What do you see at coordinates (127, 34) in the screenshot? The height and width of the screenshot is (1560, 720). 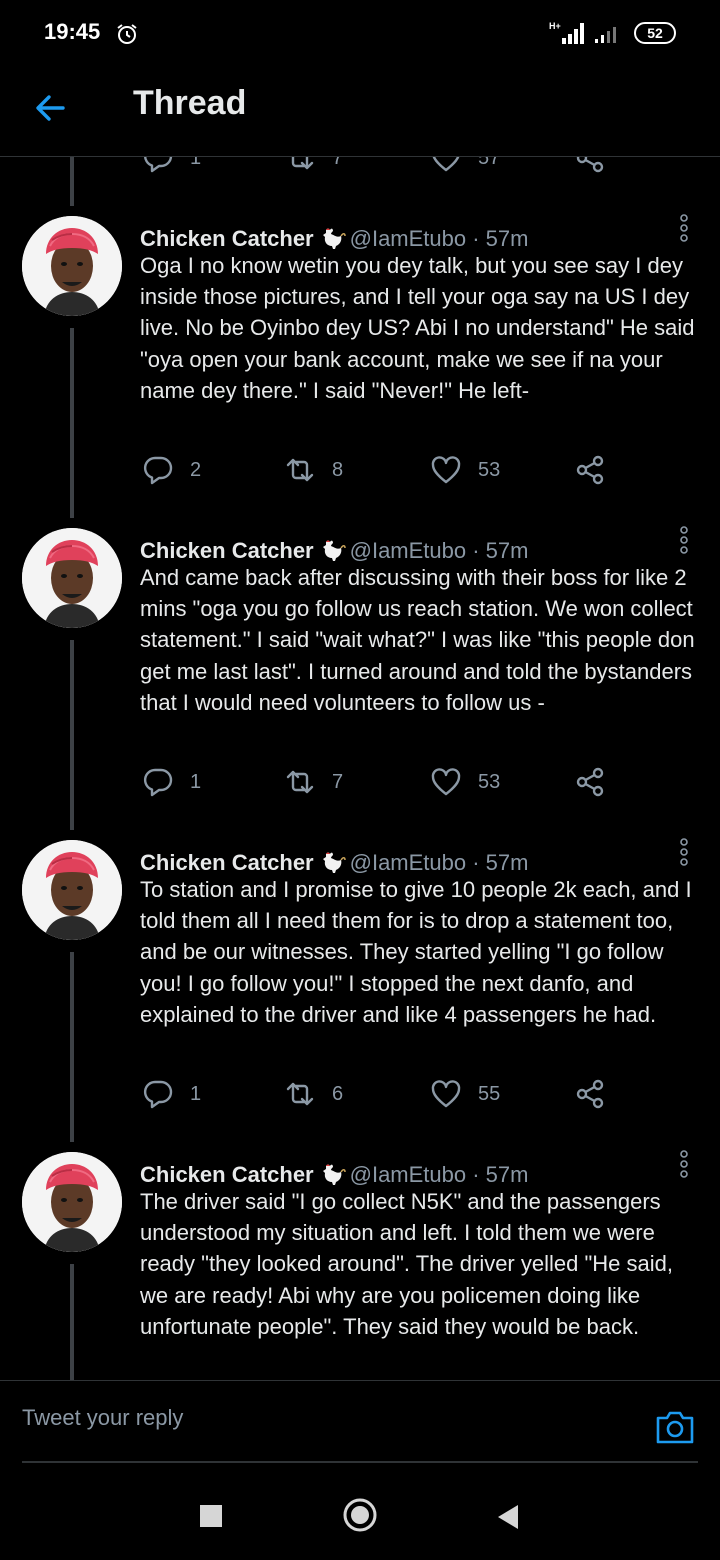 I see `alarm-icon` at bounding box center [127, 34].